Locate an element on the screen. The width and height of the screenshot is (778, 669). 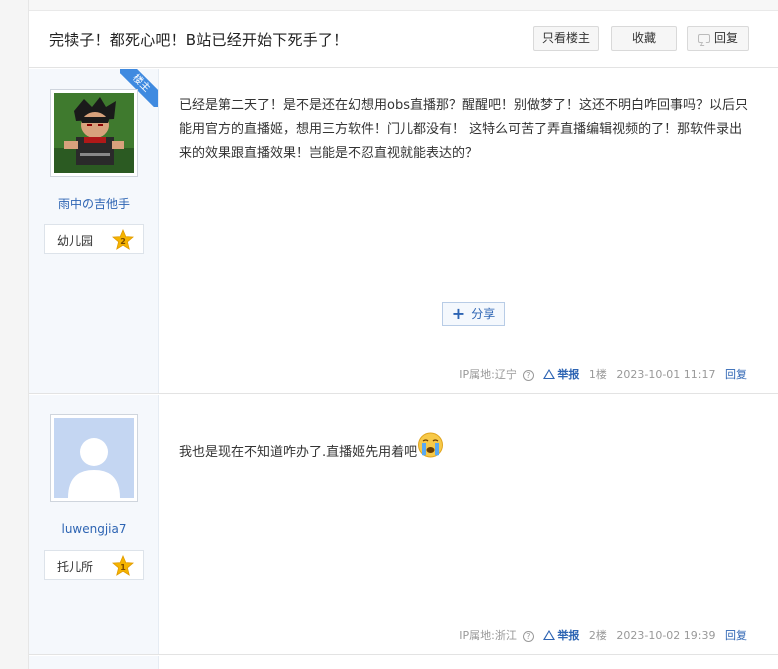
top-strip is located at coordinates (403, 5).